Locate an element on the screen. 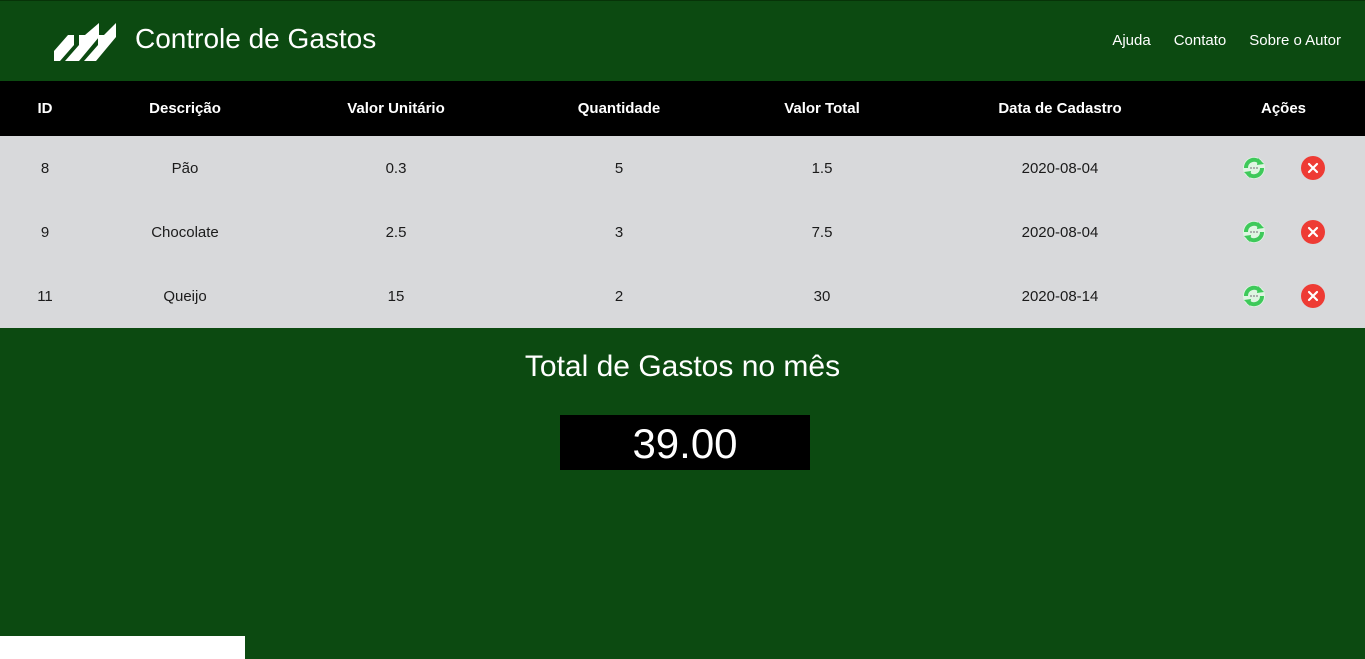 The image size is (1365, 659). nav-link-sobre-o-autor: Sobre o Autor is located at coordinates (1295, 41).